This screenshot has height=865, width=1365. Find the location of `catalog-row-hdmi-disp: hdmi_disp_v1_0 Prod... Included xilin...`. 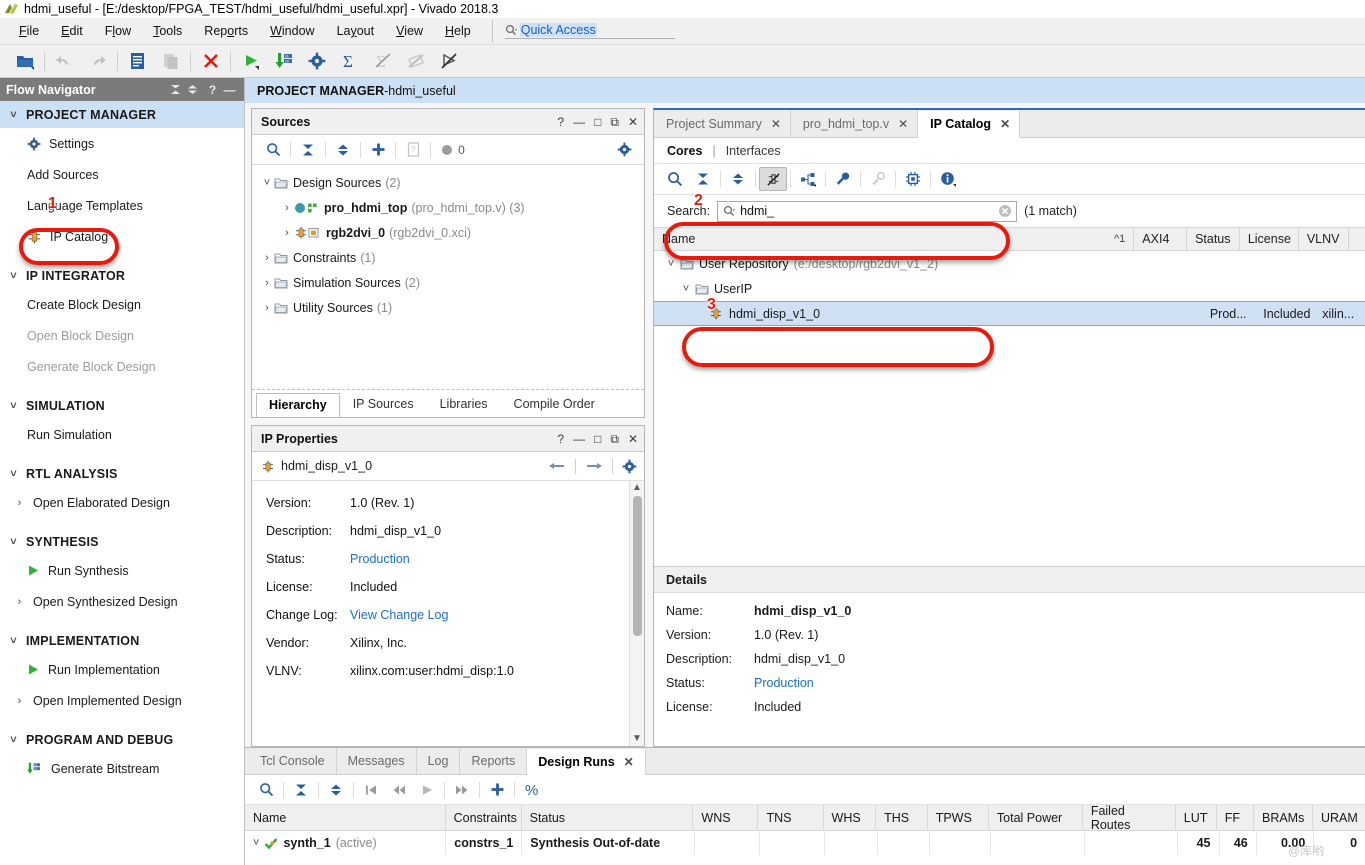

catalog-row-hdmi-disp: hdmi_disp_v1_0 Prod... Included xilin... is located at coordinates (1009, 313).